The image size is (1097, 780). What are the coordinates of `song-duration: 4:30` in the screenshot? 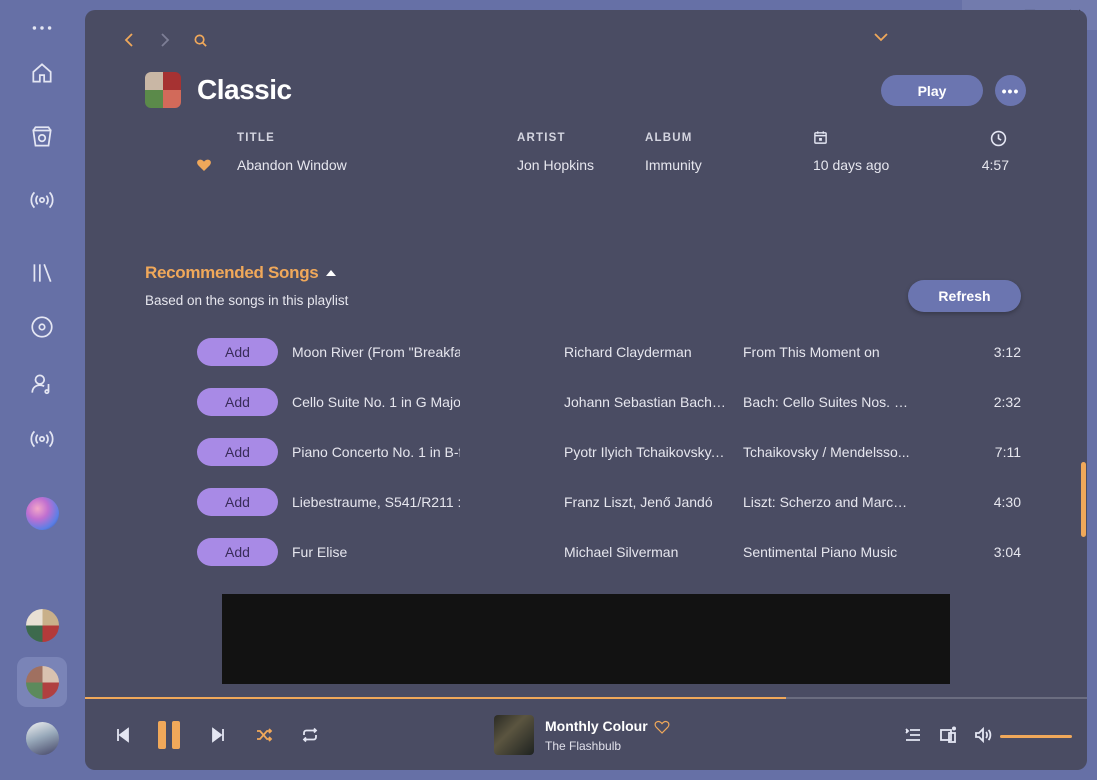 It's located at (1007, 502).